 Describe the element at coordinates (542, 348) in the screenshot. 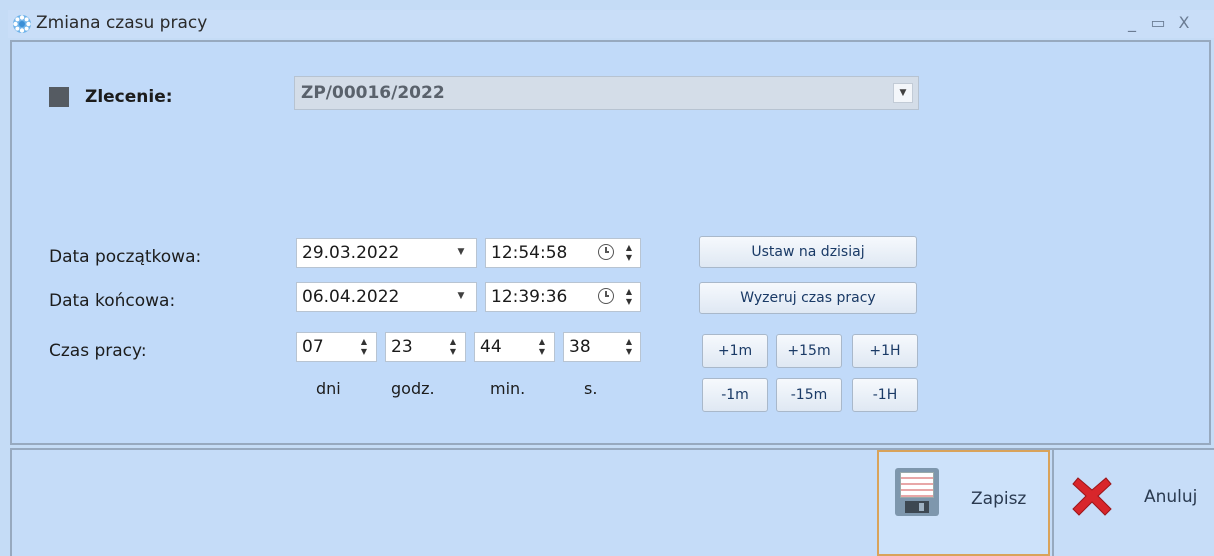

I see `minutes-spinner: ▲ ▼` at that location.